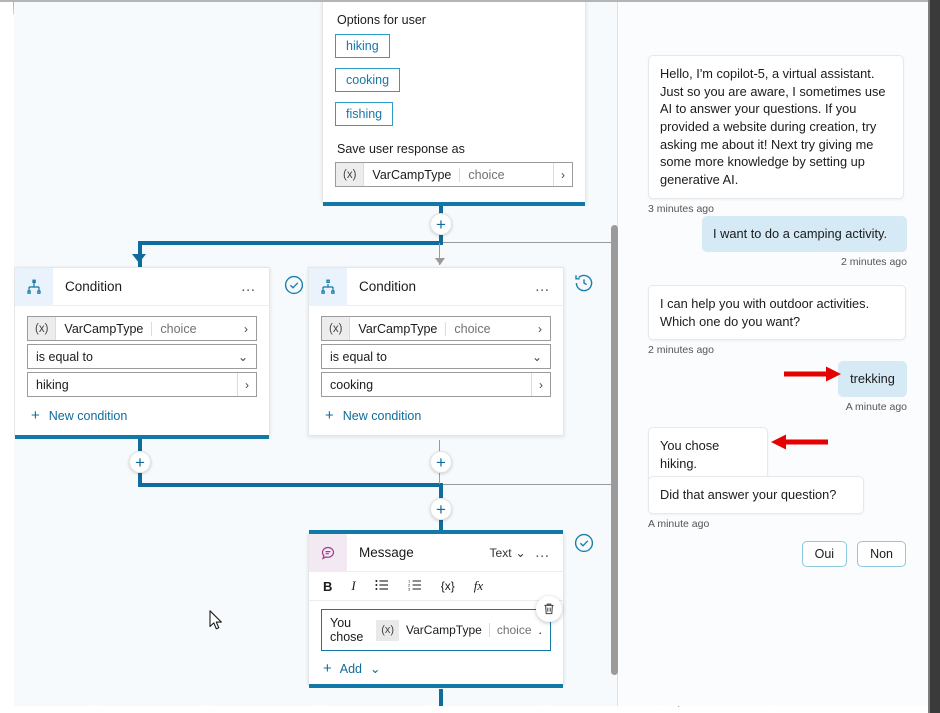 The height and width of the screenshot is (713, 940). I want to click on option-hiking: hiking, so click(362, 46).